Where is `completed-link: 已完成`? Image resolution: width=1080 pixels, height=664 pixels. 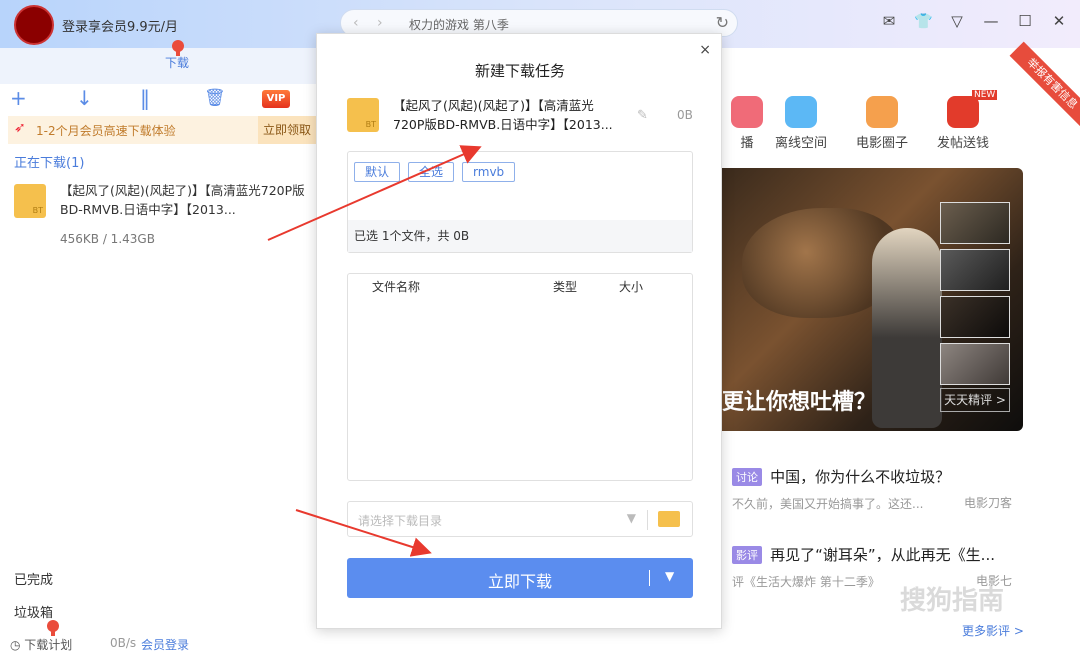
completed-link: 已完成 is located at coordinates (33, 578).